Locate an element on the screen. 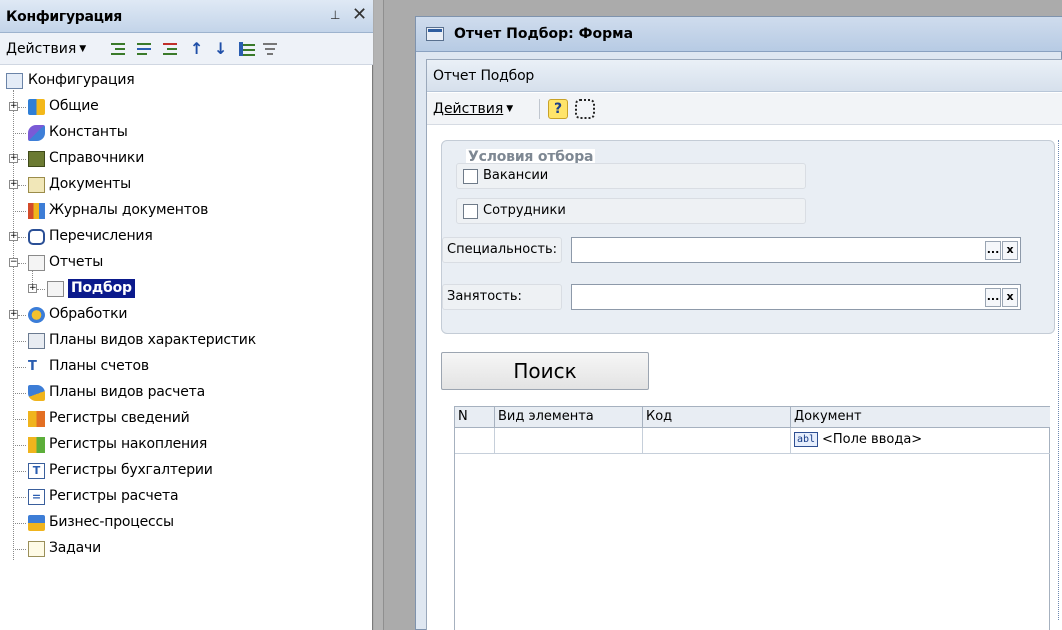 The height and width of the screenshot is (630, 1062). tree-item-label: Отчеты is located at coordinates (76, 262).